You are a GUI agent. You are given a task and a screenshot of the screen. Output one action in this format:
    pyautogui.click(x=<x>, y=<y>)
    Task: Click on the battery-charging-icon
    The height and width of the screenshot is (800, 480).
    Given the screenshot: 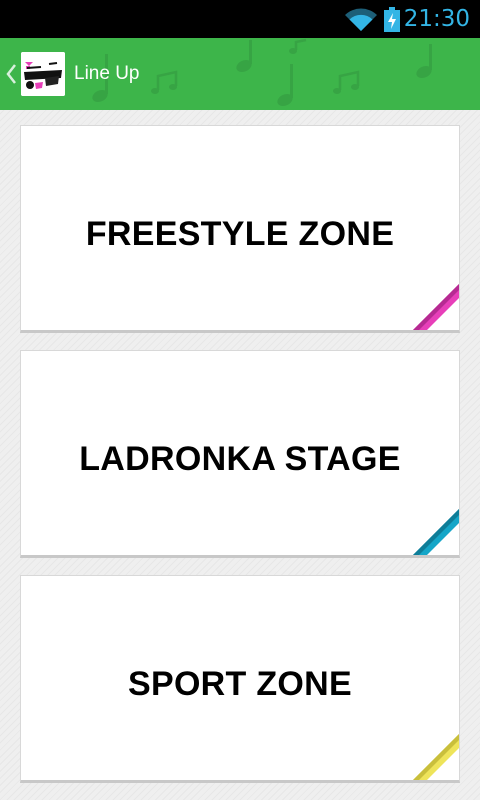 What is the action you would take?
    pyautogui.click(x=392, y=22)
    